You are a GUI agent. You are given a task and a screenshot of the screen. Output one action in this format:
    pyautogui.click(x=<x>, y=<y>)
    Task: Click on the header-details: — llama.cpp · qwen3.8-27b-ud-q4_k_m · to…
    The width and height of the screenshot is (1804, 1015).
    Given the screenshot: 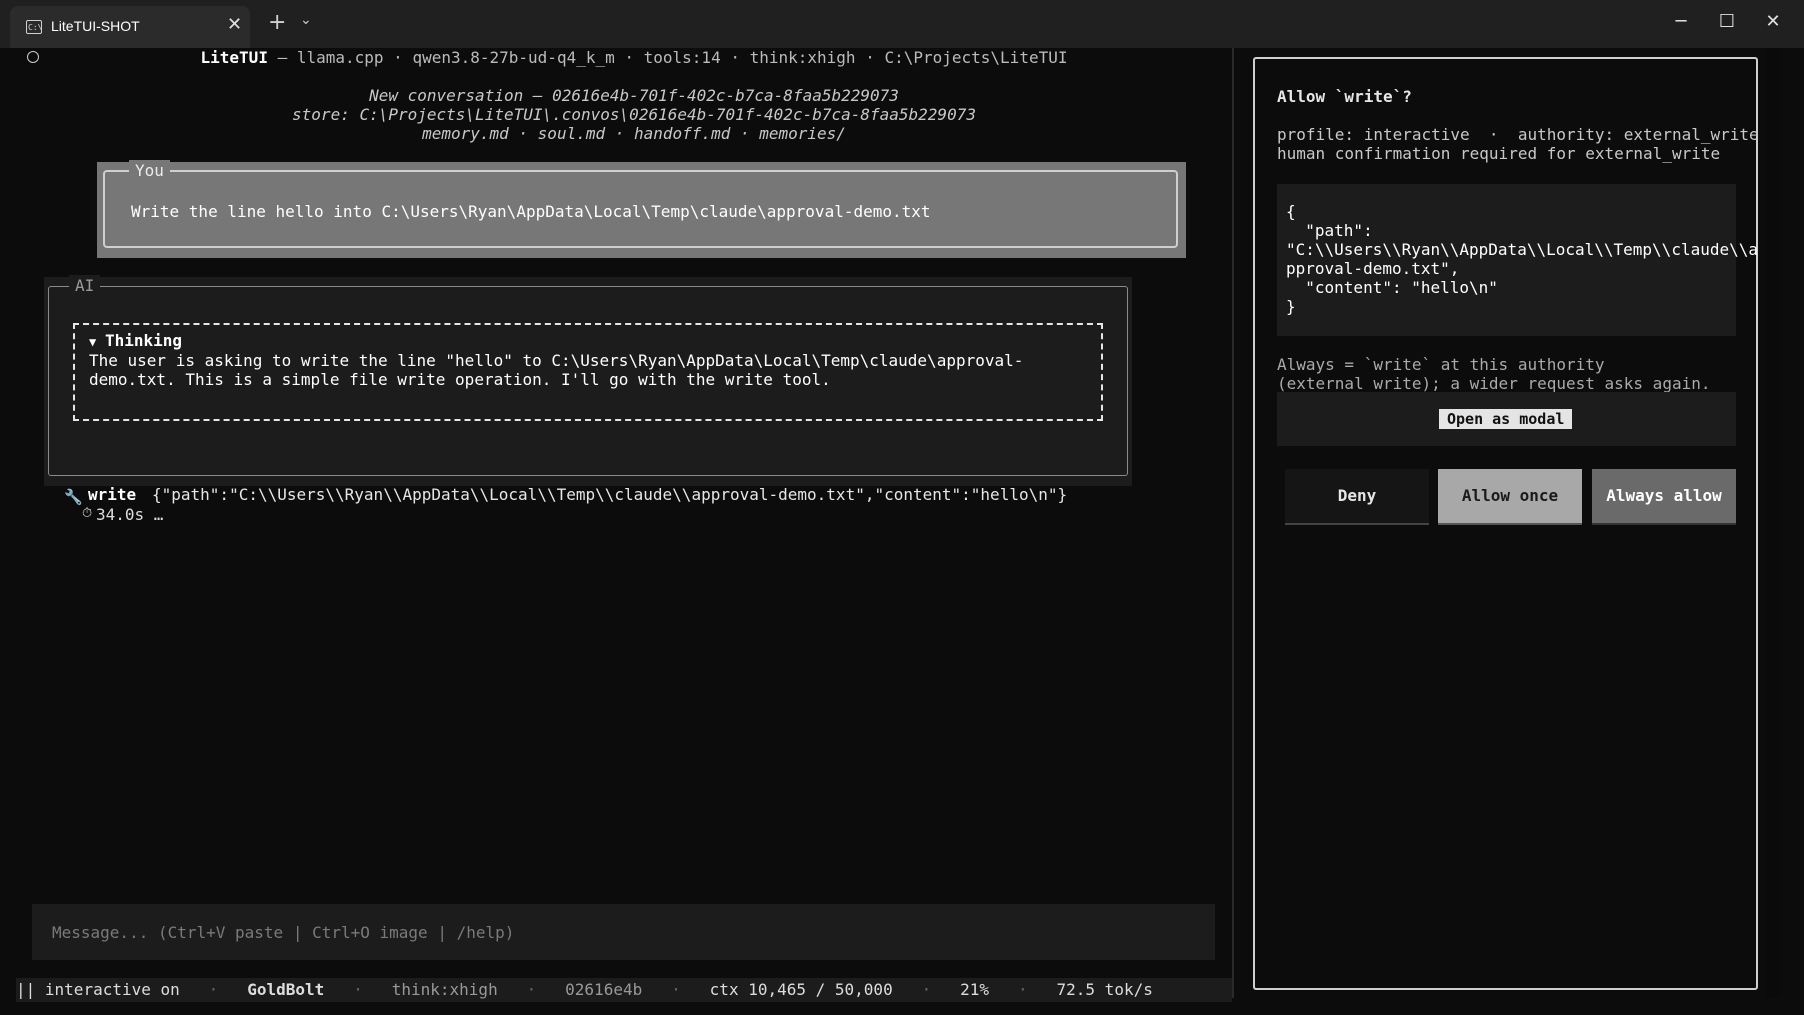 What is the action you would take?
    pyautogui.click(x=667, y=57)
    